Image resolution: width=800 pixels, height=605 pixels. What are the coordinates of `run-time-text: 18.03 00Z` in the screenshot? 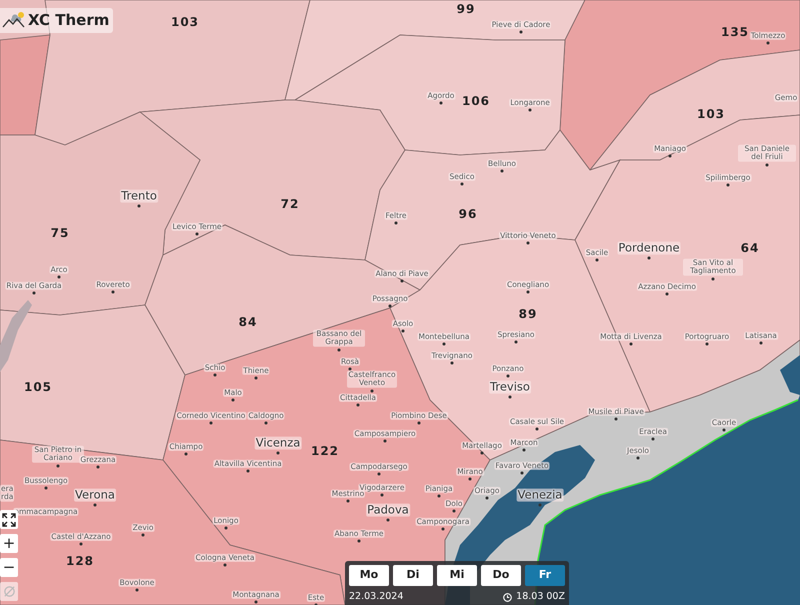 It's located at (540, 597).